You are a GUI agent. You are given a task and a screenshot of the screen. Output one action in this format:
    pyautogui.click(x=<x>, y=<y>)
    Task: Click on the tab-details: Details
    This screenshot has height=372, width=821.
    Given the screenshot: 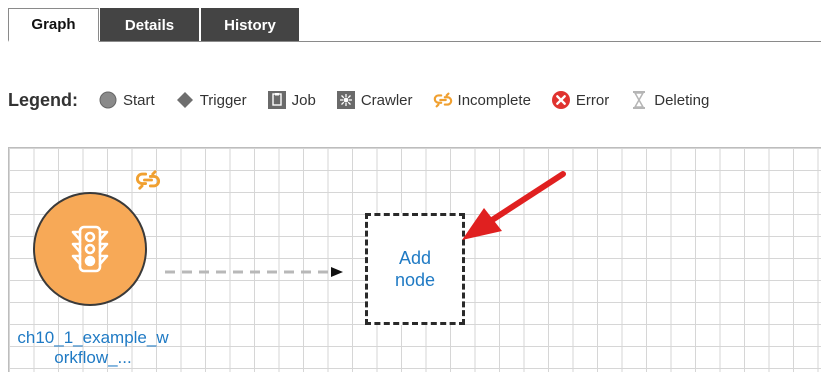 What is the action you would take?
    pyautogui.click(x=149, y=25)
    